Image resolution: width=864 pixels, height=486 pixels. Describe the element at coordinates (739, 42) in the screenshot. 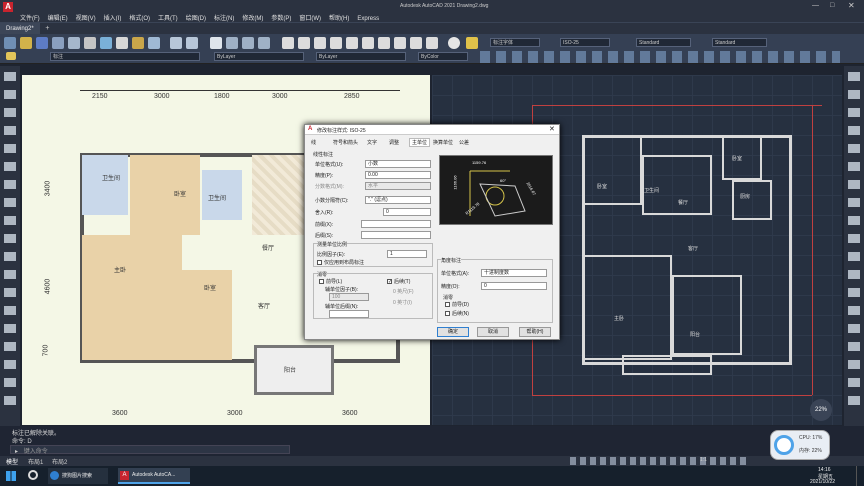

I see `mleader-style-combo: Standard` at that location.